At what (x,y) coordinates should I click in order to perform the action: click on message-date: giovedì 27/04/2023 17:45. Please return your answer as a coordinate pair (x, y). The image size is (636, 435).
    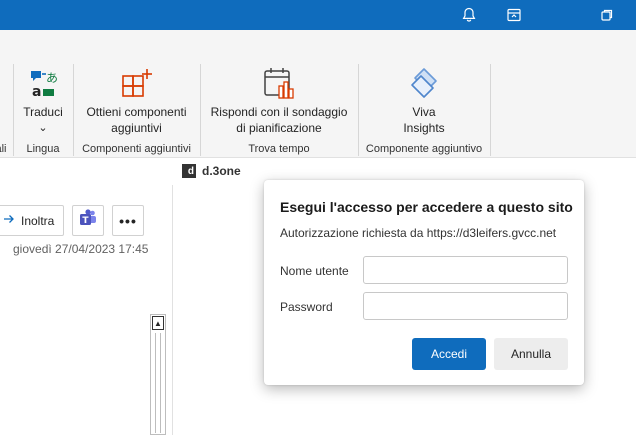
    Looking at the image, I should click on (81, 249).